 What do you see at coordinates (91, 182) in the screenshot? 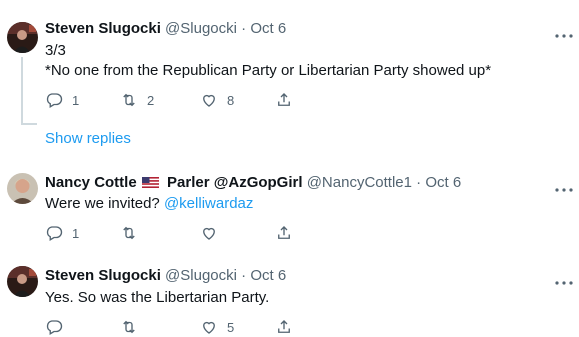
I see `author-name: Nancy Cottle` at bounding box center [91, 182].